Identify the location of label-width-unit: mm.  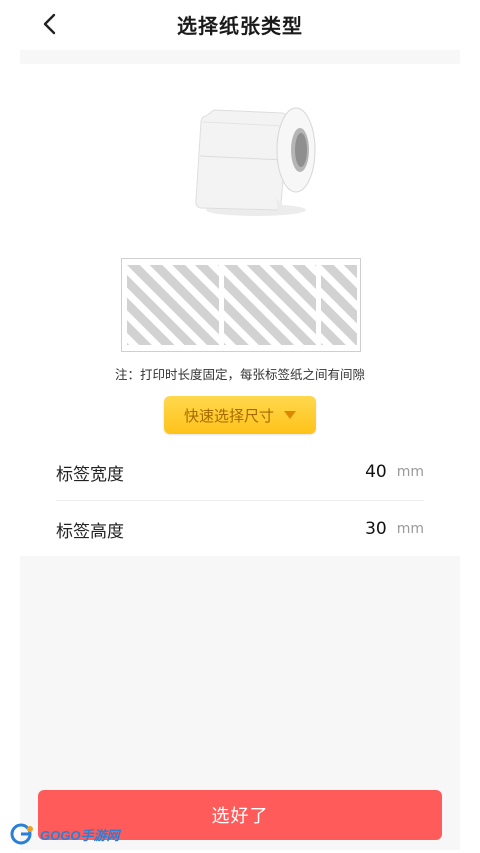
(410, 472).